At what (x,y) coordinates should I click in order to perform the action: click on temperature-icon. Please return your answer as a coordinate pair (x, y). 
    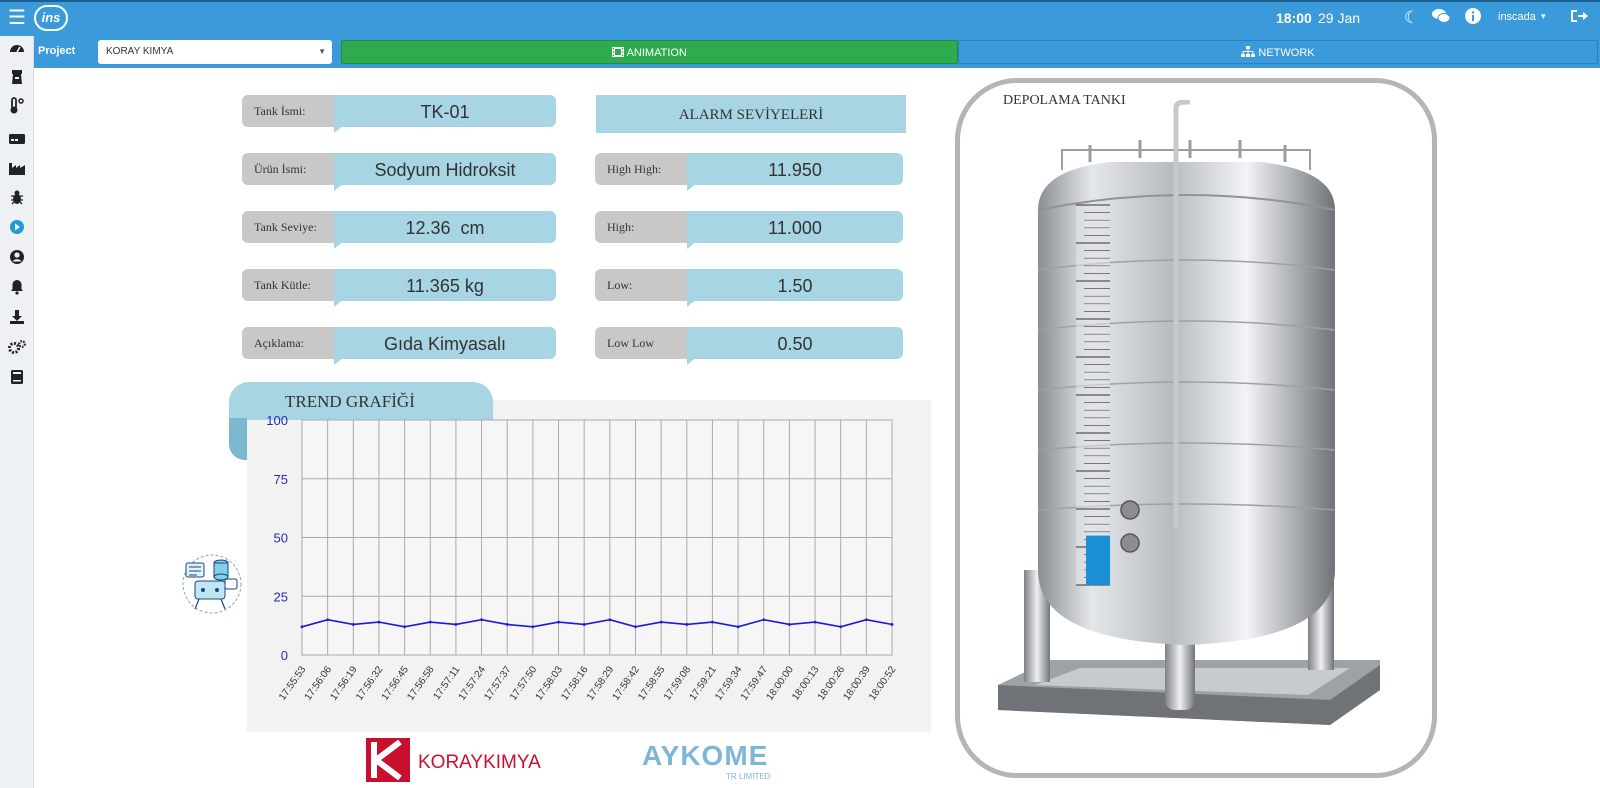
    Looking at the image, I should click on (17, 111).